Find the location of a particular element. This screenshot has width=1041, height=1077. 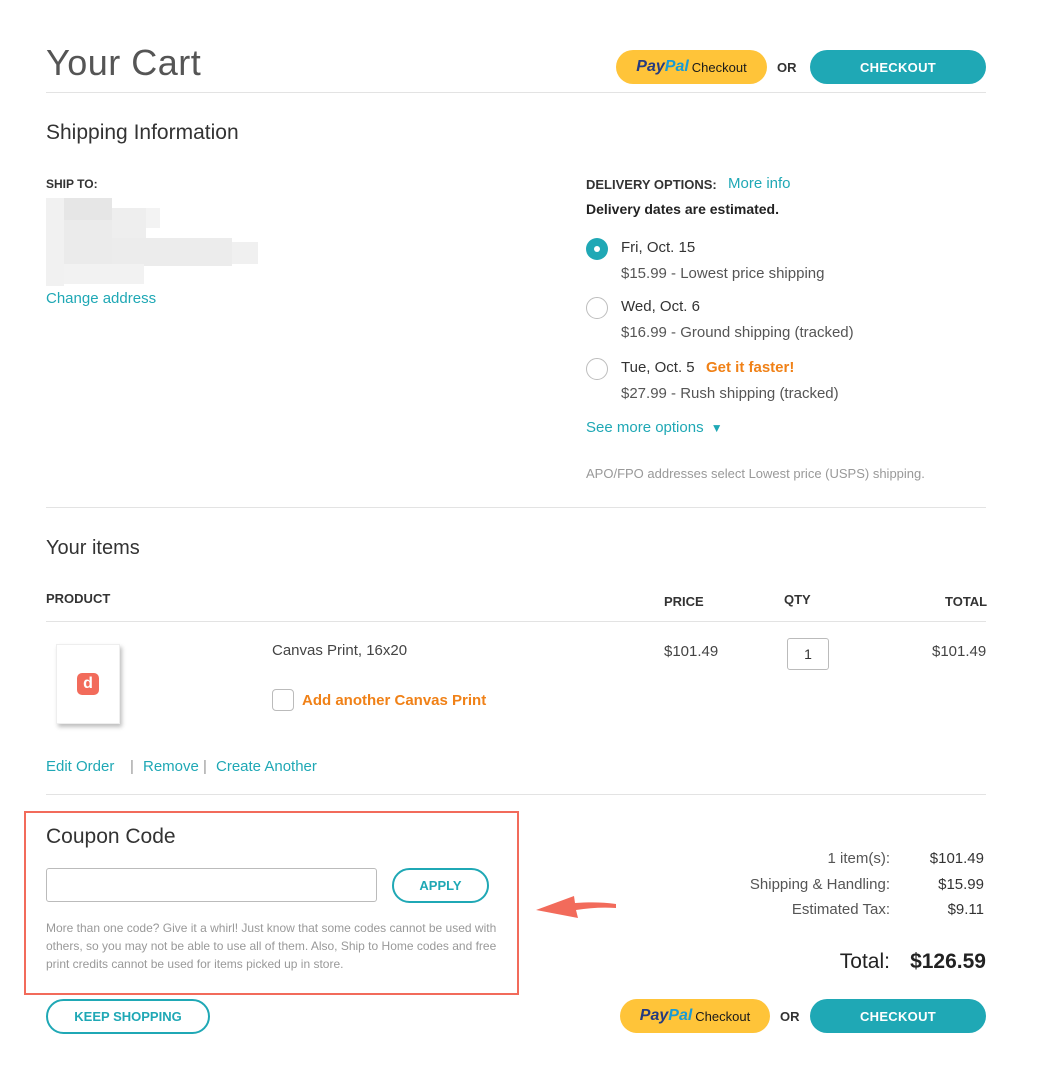

add-another-checkbox is located at coordinates (283, 700).